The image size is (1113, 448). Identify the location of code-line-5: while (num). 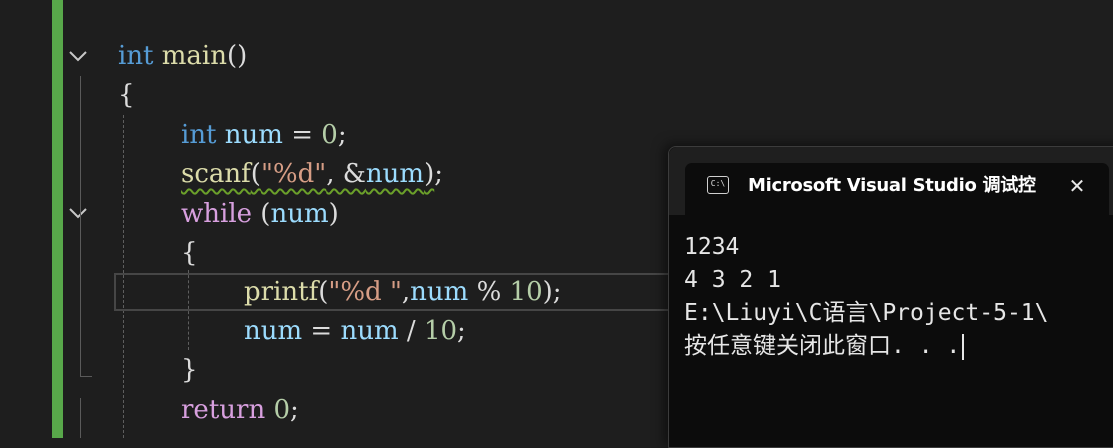
(260, 214).